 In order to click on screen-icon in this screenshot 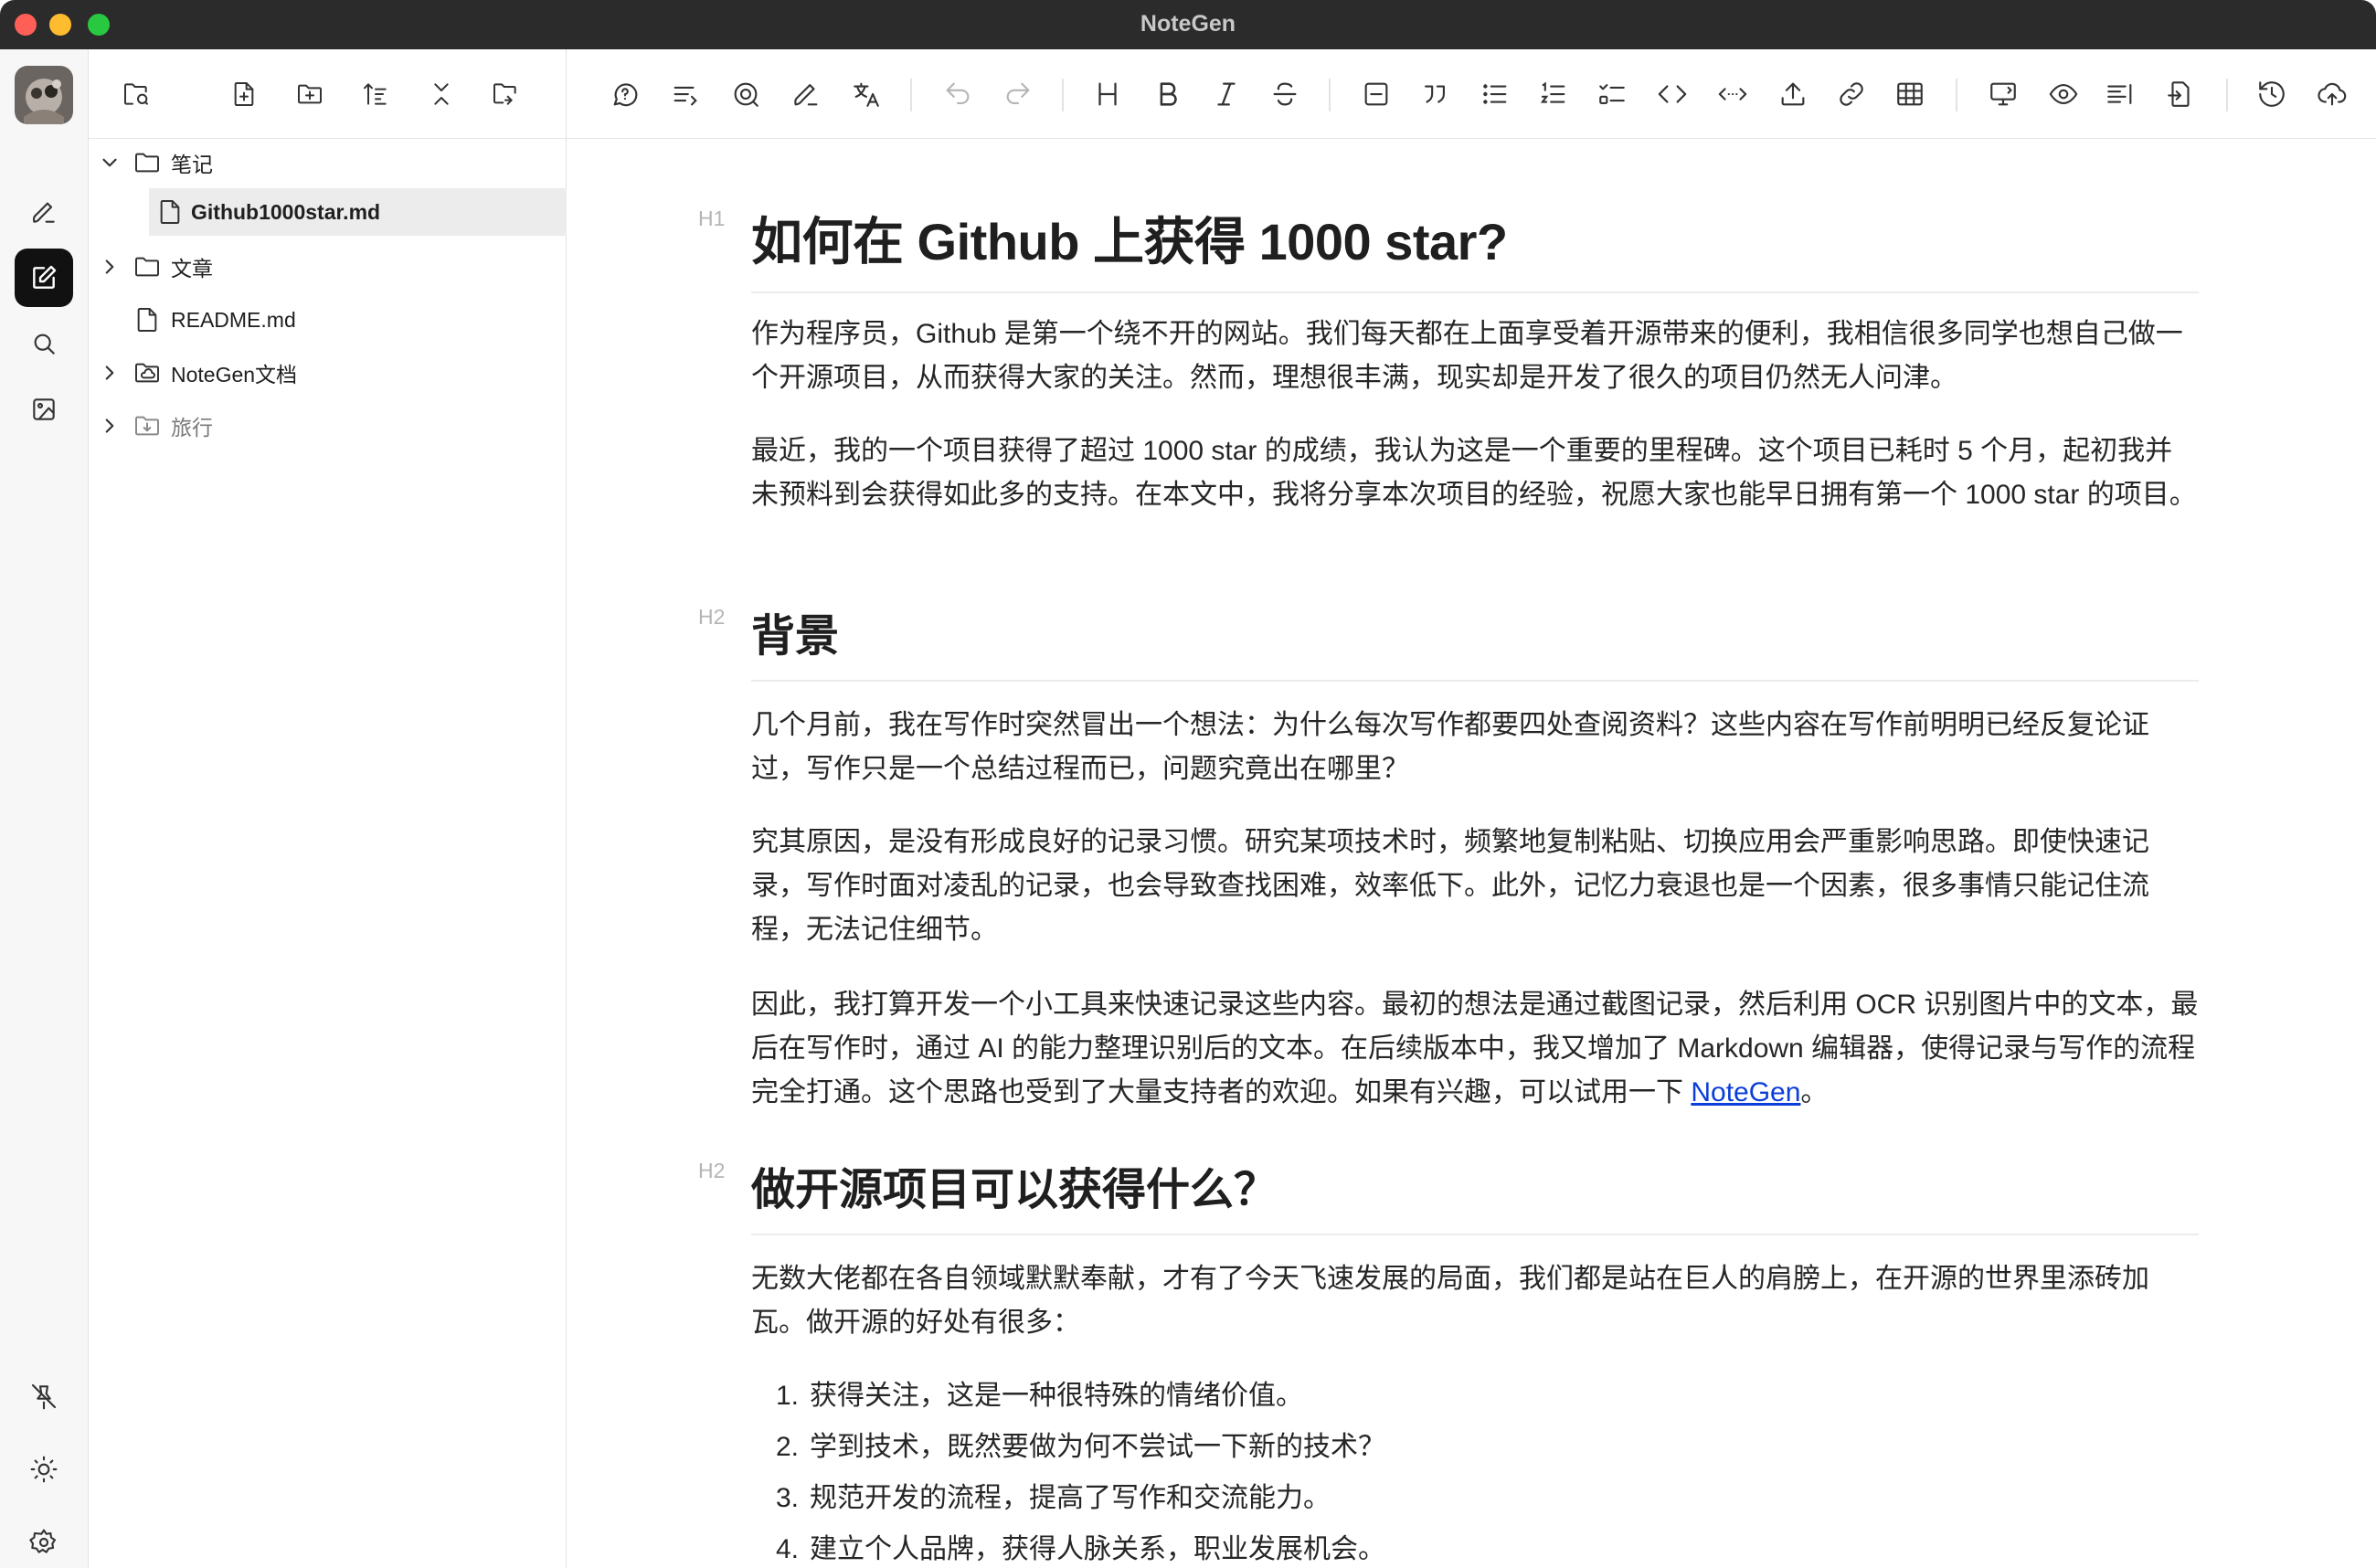, I will do `click(2003, 94)`.